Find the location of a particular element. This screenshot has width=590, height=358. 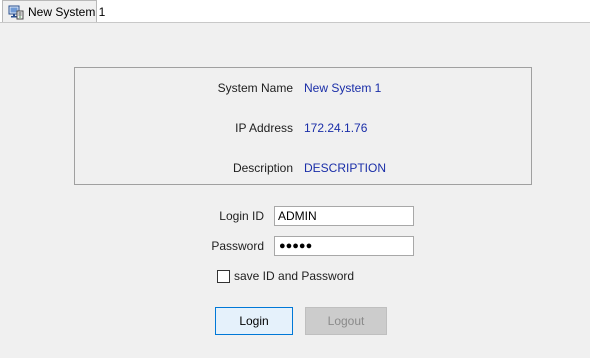

login-button: Login is located at coordinates (254, 321).